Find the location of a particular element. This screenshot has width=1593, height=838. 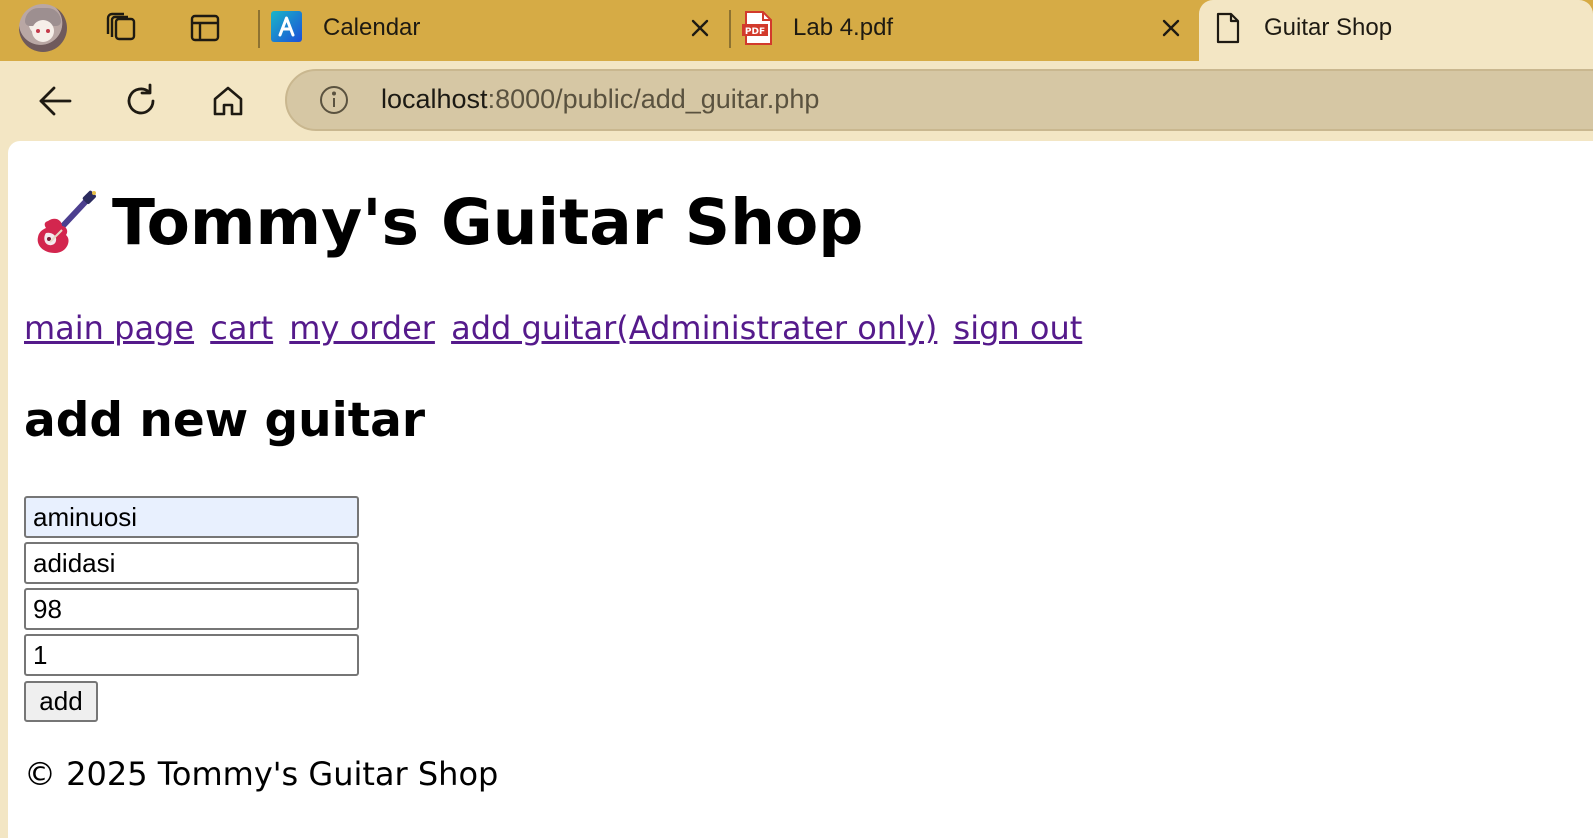

guitar-stock-input is located at coordinates (191, 655).